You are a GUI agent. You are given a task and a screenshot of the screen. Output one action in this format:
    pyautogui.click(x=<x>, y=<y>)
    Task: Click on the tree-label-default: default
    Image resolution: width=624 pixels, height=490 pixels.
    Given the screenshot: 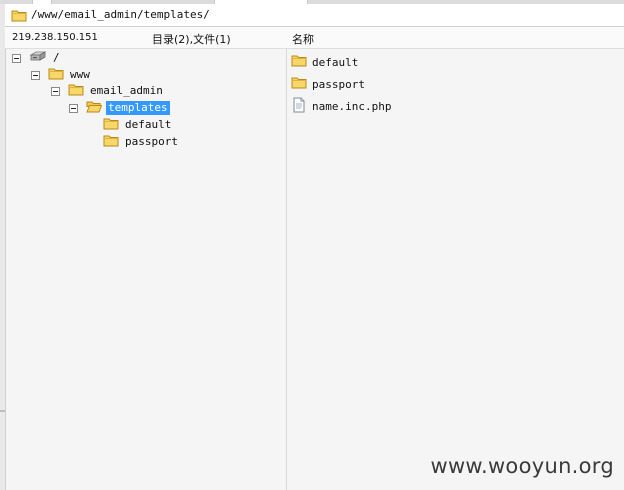 What is the action you would take?
    pyautogui.click(x=148, y=125)
    